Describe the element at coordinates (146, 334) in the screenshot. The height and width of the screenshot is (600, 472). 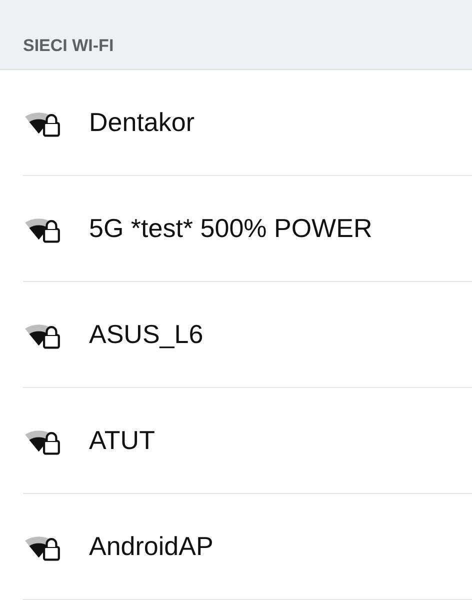
I see `network-name: ASUS_L6` at that location.